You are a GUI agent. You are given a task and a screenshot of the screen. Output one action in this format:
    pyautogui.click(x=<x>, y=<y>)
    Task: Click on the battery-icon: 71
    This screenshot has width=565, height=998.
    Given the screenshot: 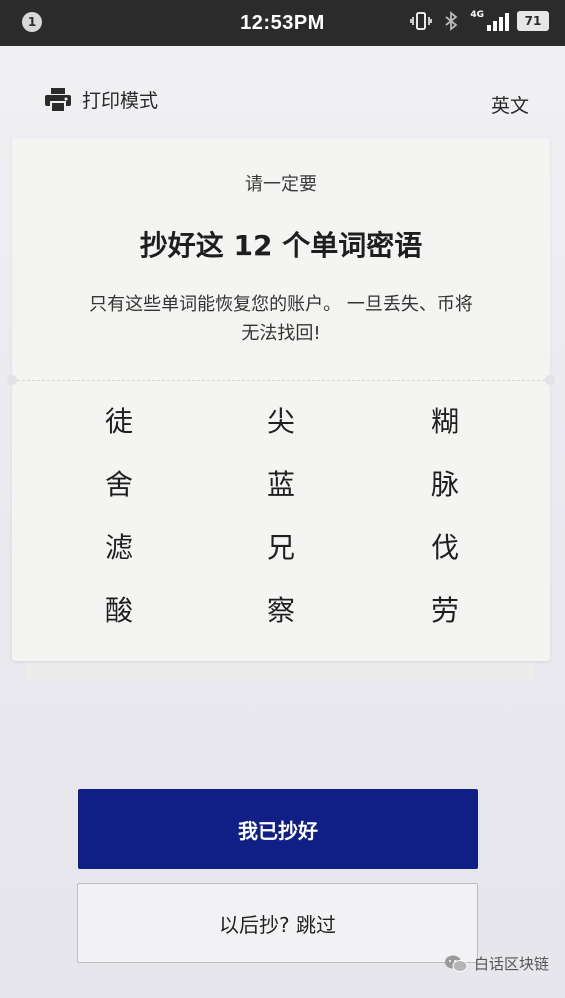 What is the action you would take?
    pyautogui.click(x=533, y=21)
    